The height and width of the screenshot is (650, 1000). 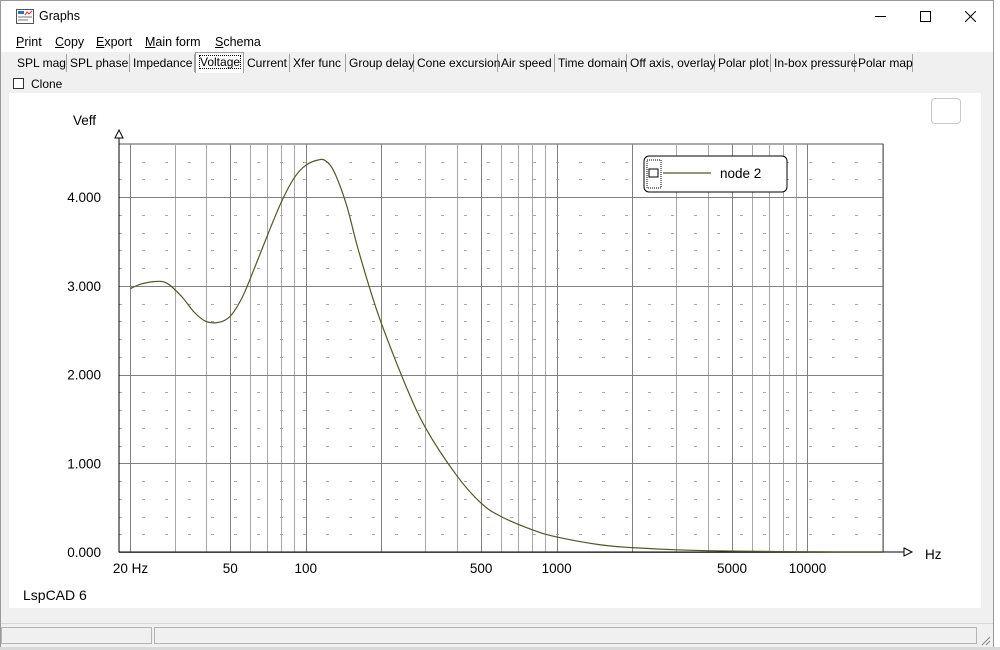 I want to click on tab-xfer-func: Xfer func, so click(x=318, y=63).